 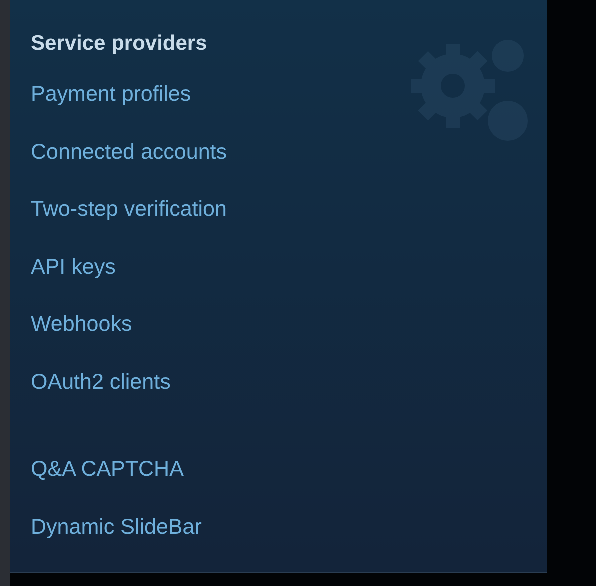 What do you see at coordinates (90, 382) in the screenshot?
I see `menu-link: OAuth2 clients` at bounding box center [90, 382].